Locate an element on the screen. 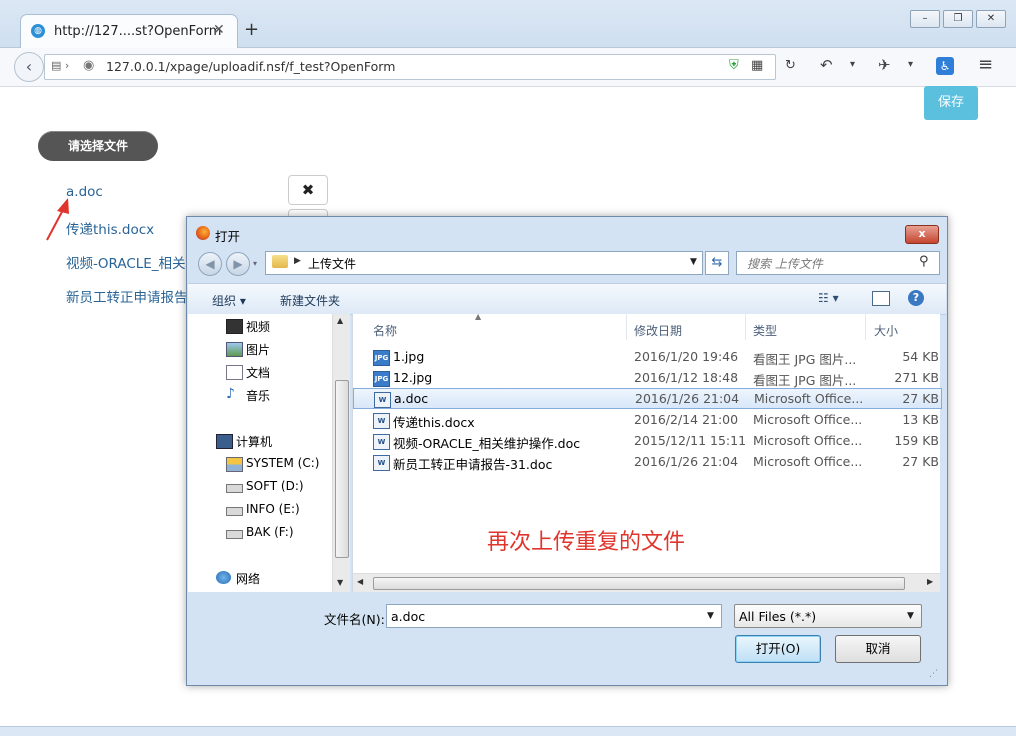  organize-button: 组织 ▾ is located at coordinates (229, 300).